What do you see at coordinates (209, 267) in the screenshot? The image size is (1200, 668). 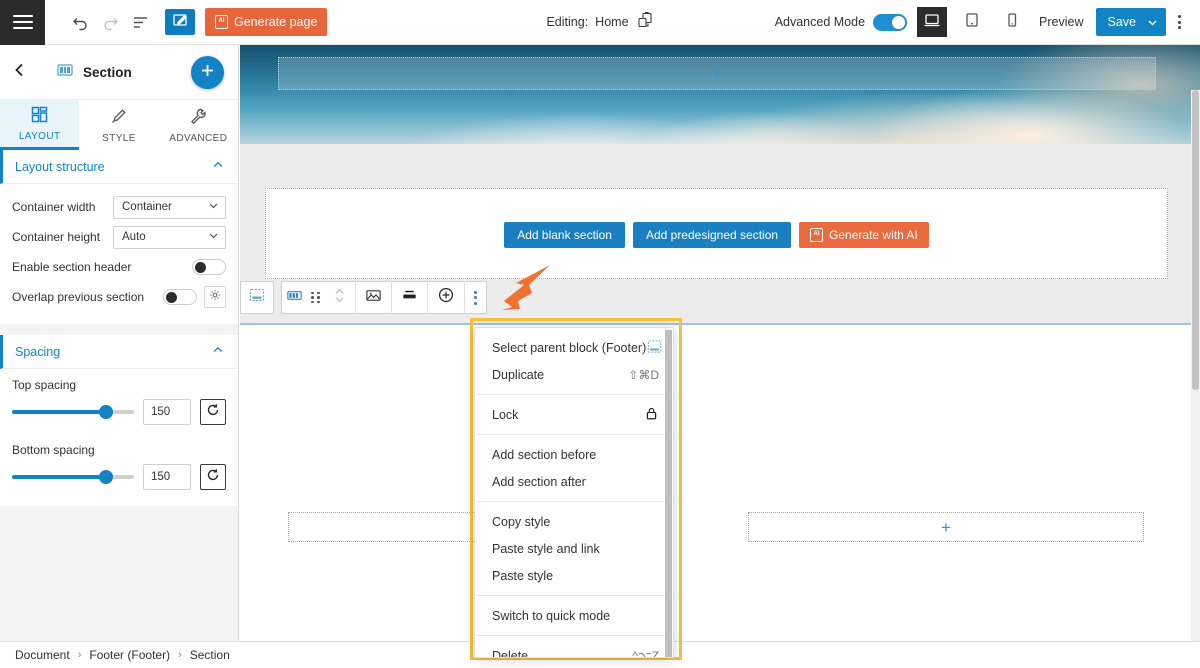 I see `enable-section-header-toggle` at bounding box center [209, 267].